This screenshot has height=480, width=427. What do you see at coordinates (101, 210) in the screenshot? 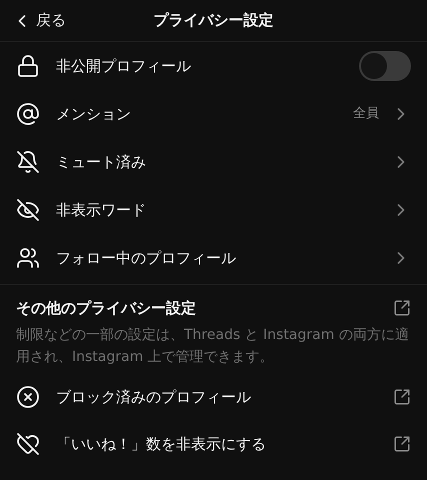
I see `row-label: 非表示ワード` at bounding box center [101, 210].